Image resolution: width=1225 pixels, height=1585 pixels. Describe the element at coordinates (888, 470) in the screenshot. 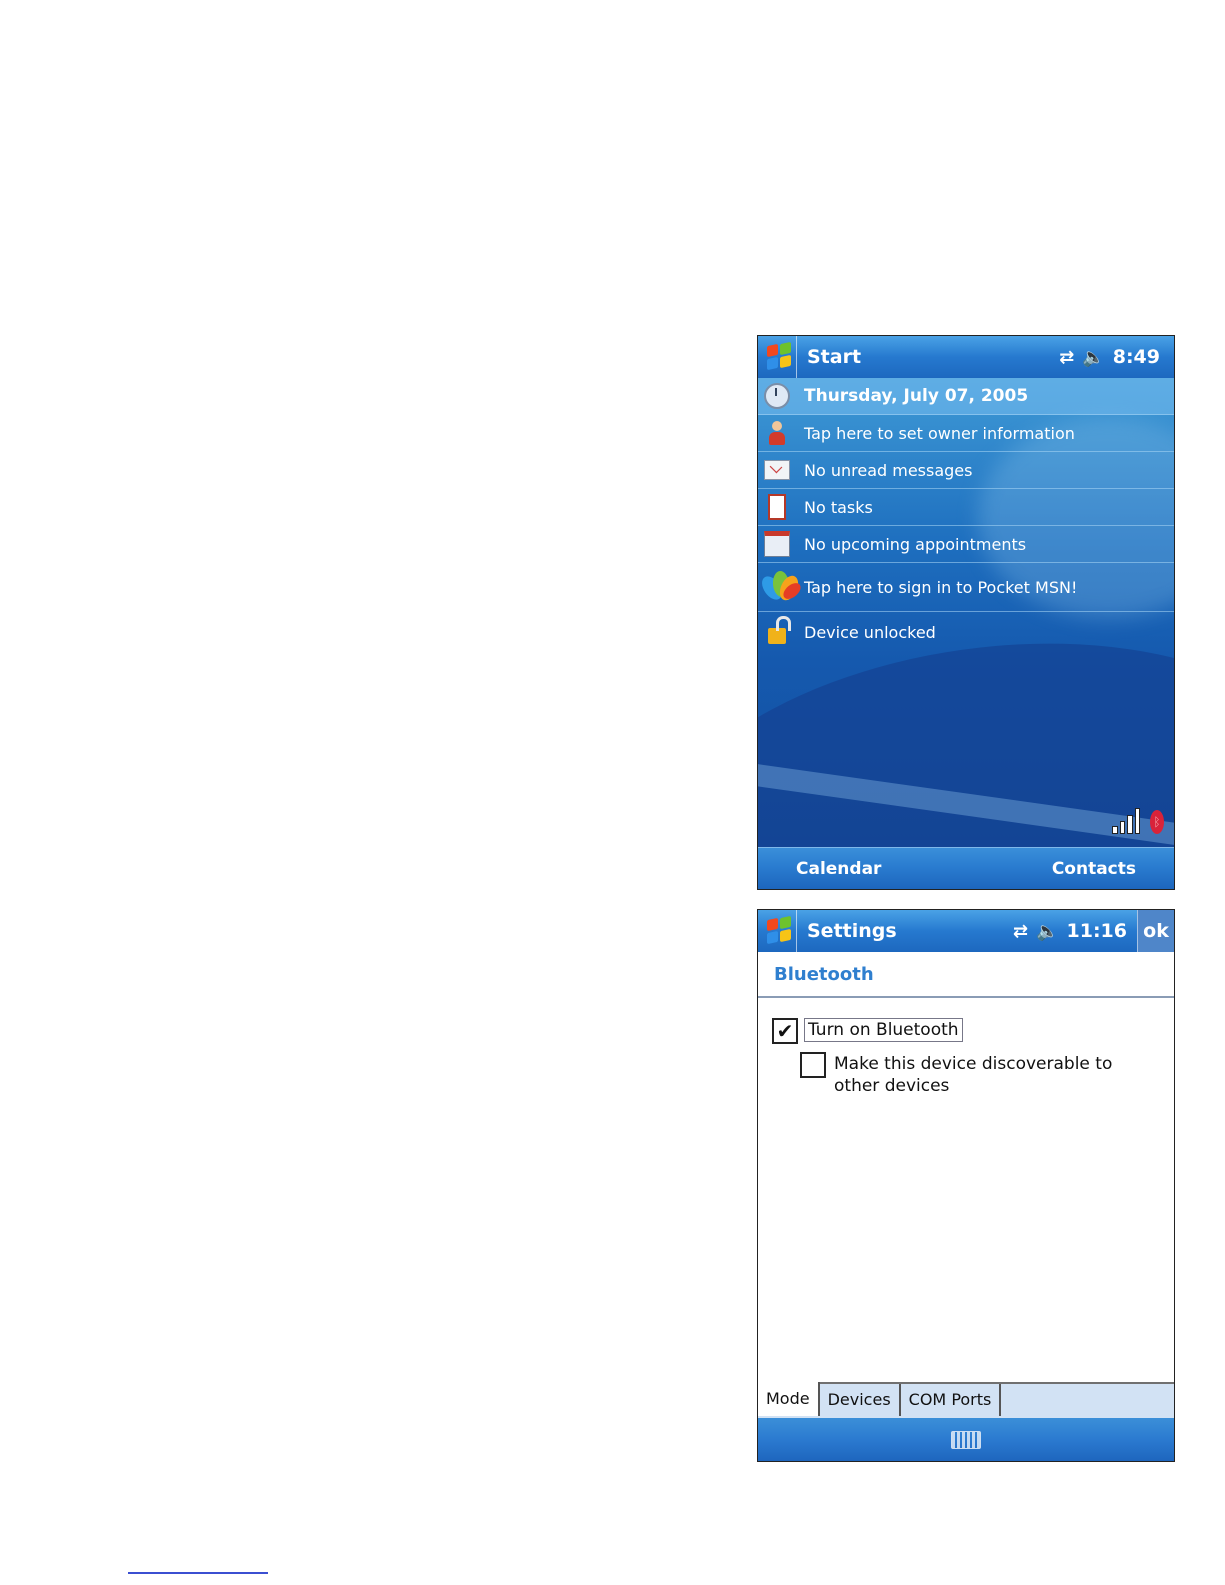

I see `today-item-label: No unread messages` at that location.